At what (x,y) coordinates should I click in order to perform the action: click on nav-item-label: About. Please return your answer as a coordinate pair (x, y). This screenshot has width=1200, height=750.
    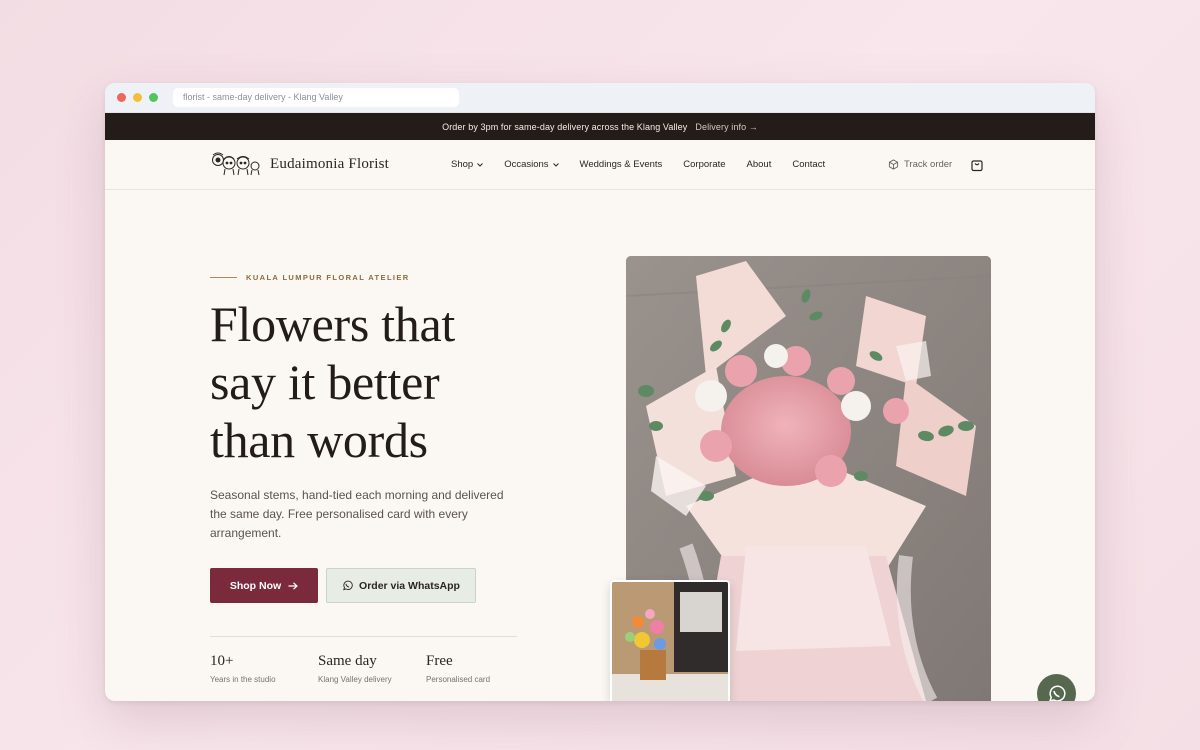
    Looking at the image, I should click on (759, 164).